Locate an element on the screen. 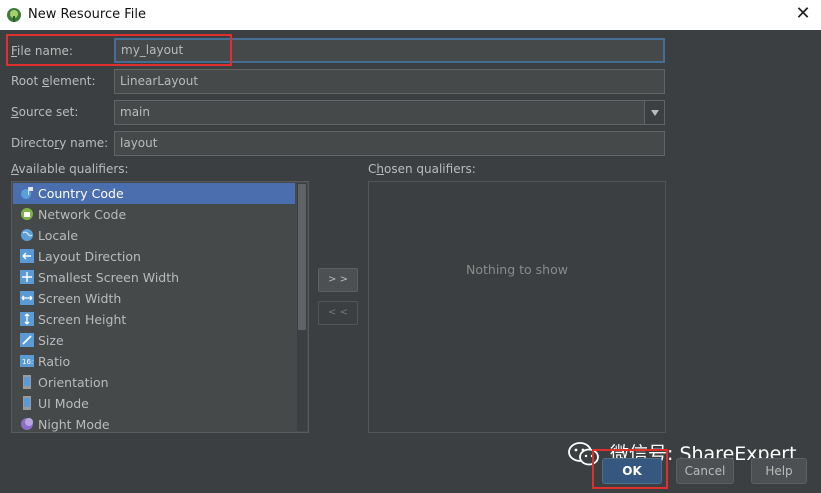 The width and height of the screenshot is (821, 493). qualifier-country-code: Country Code is located at coordinates (154, 193).